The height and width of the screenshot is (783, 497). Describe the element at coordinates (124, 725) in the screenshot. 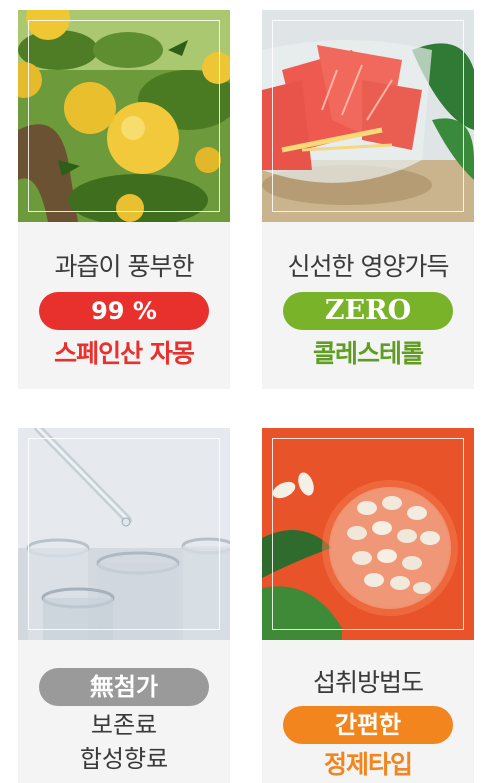

I see `preservatives-label: 보존료` at that location.